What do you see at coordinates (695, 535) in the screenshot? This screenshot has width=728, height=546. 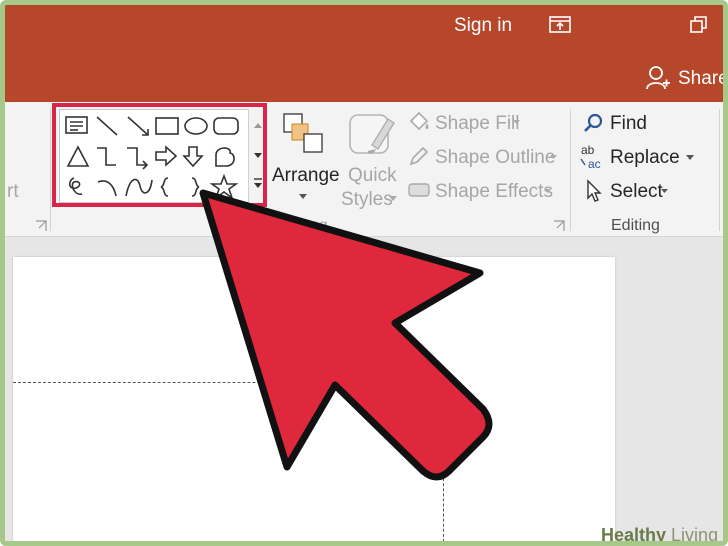 I see `watermark-suffix: Living` at bounding box center [695, 535].